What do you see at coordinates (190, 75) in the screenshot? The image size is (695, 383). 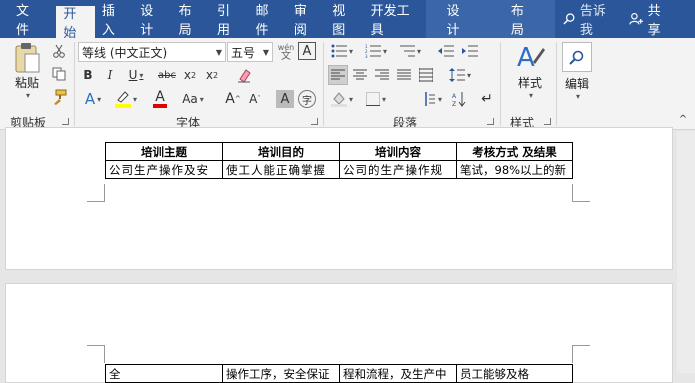 I see `subscript-icon: x2` at bounding box center [190, 75].